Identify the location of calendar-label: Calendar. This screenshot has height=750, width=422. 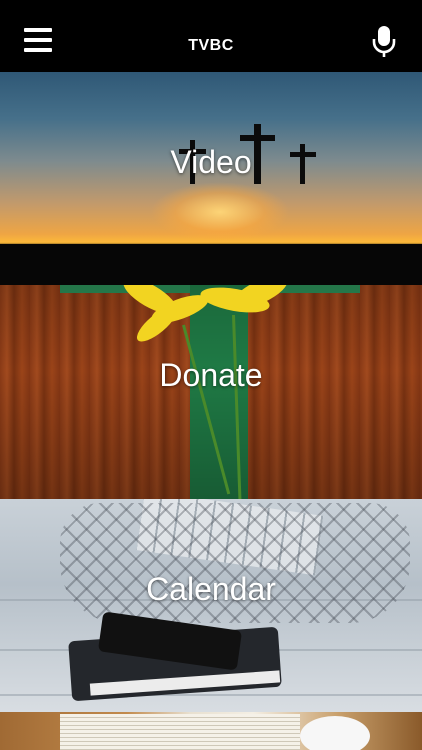
(211, 589).